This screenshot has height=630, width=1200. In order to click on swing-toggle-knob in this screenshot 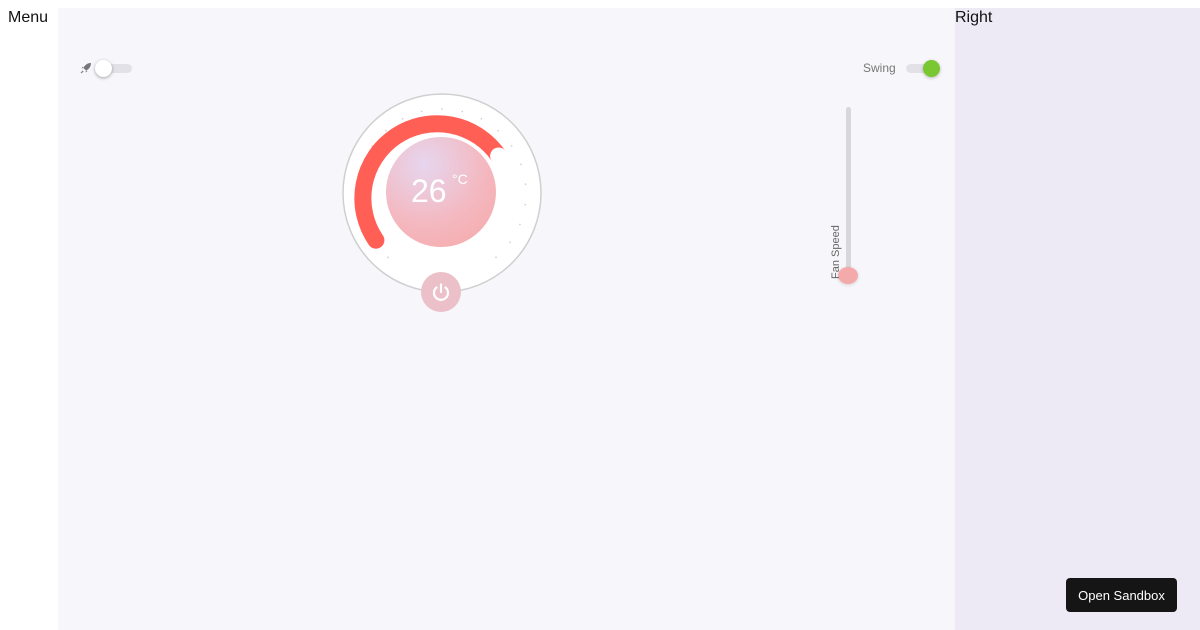, I will do `click(931, 68)`.